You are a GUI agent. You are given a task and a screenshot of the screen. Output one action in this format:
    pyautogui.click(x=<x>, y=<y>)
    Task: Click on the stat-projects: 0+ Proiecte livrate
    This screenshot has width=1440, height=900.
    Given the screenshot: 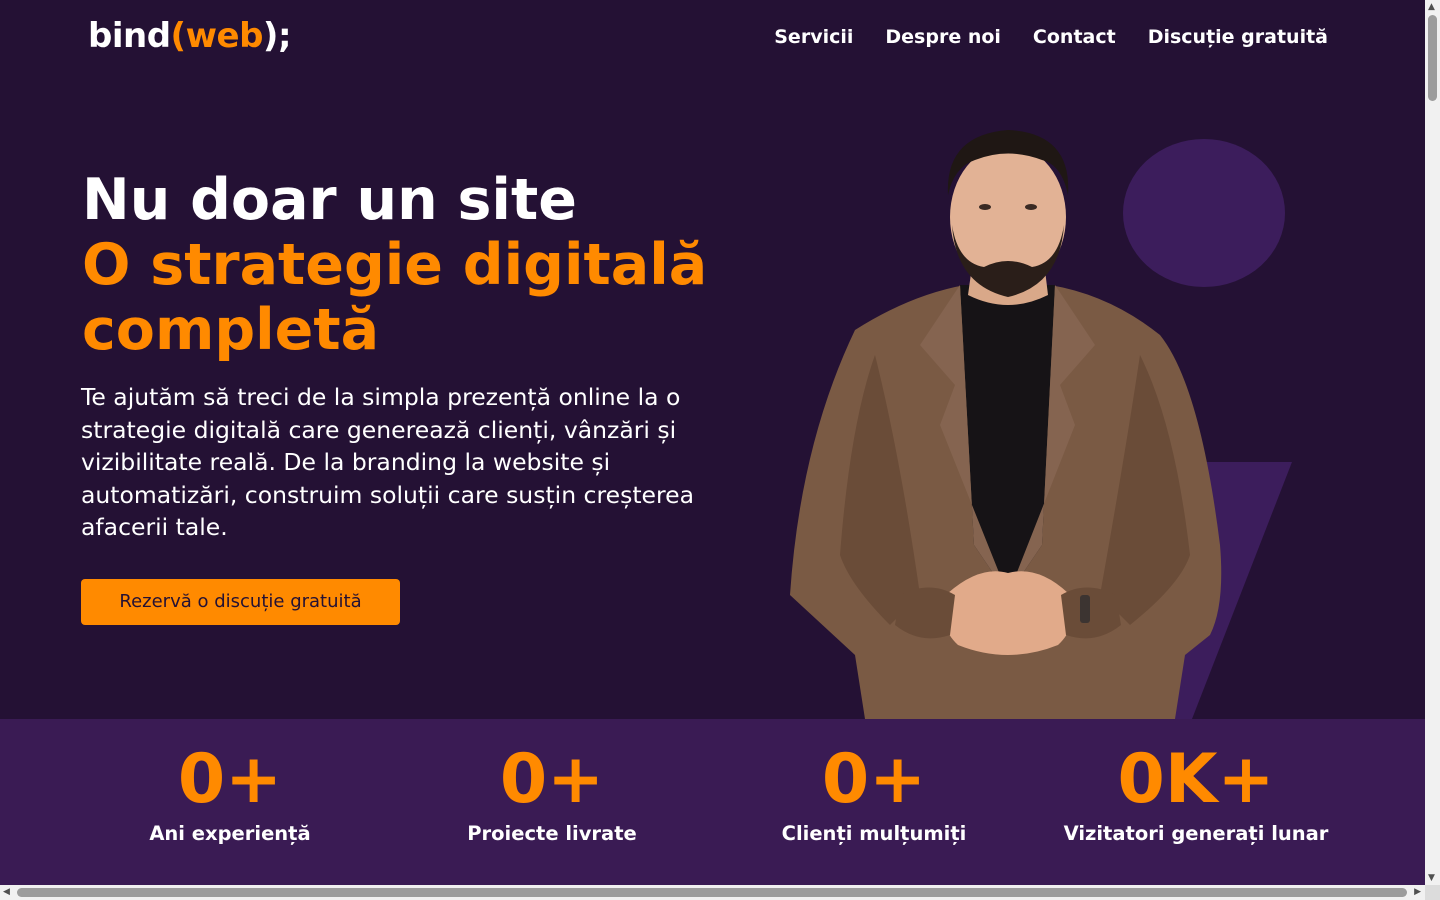 What is the action you would take?
    pyautogui.click(x=552, y=783)
    